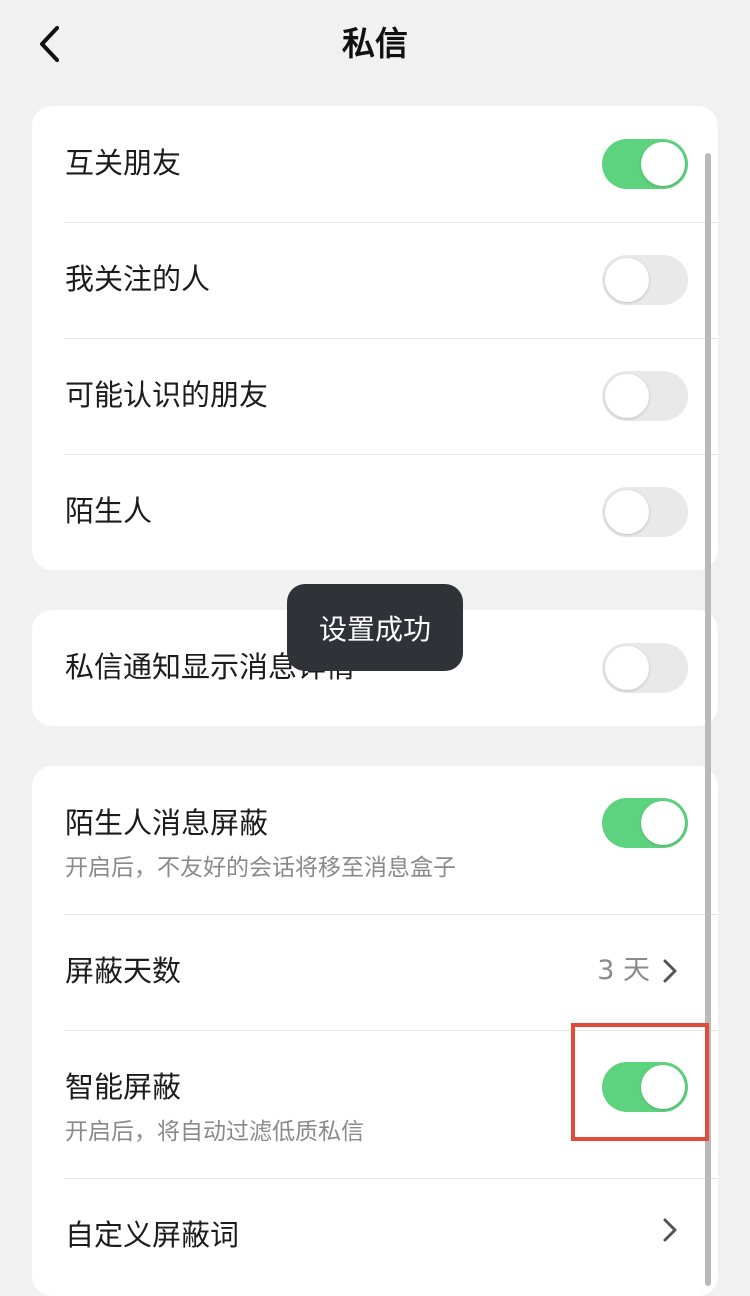 This screenshot has height=1296, width=750. What do you see at coordinates (375, 396) in the screenshot?
I see `setting-row-maybe-know: 可能认识的朋友` at bounding box center [375, 396].